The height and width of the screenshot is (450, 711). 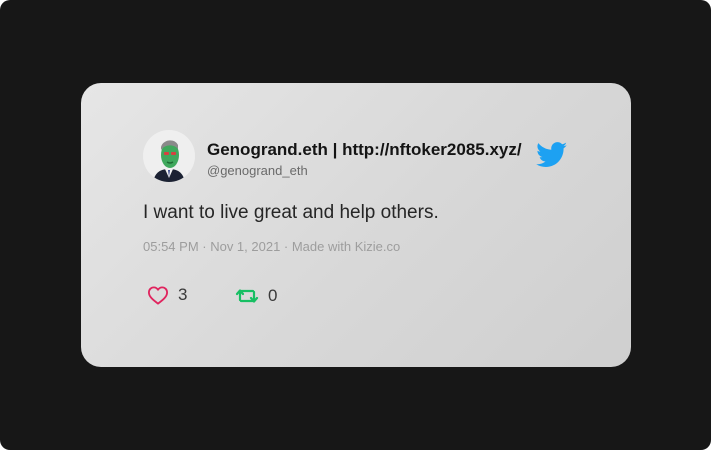 What do you see at coordinates (183, 294) in the screenshot?
I see `like-count: 3` at bounding box center [183, 294].